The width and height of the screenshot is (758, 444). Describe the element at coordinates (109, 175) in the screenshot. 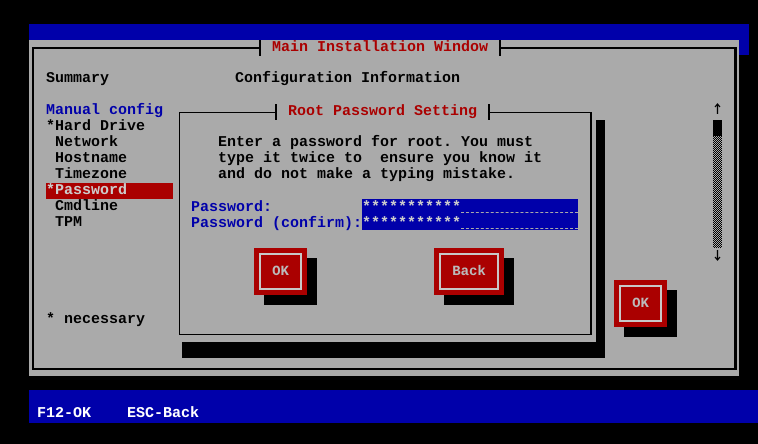

I see `sidebar-item: Timezone` at that location.